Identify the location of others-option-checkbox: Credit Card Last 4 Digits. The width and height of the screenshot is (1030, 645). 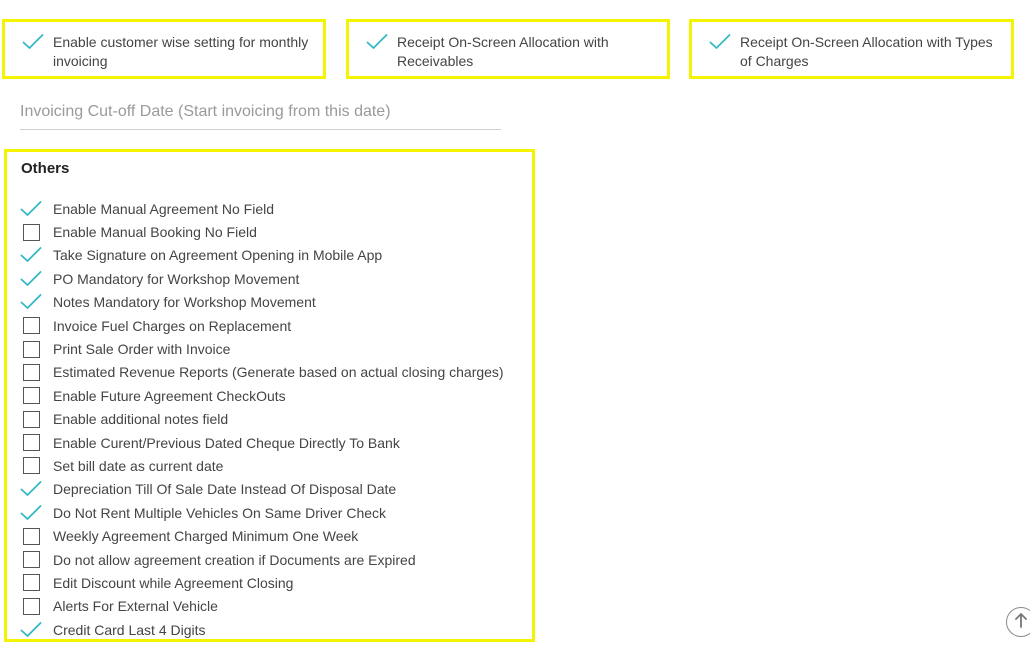
(262, 629).